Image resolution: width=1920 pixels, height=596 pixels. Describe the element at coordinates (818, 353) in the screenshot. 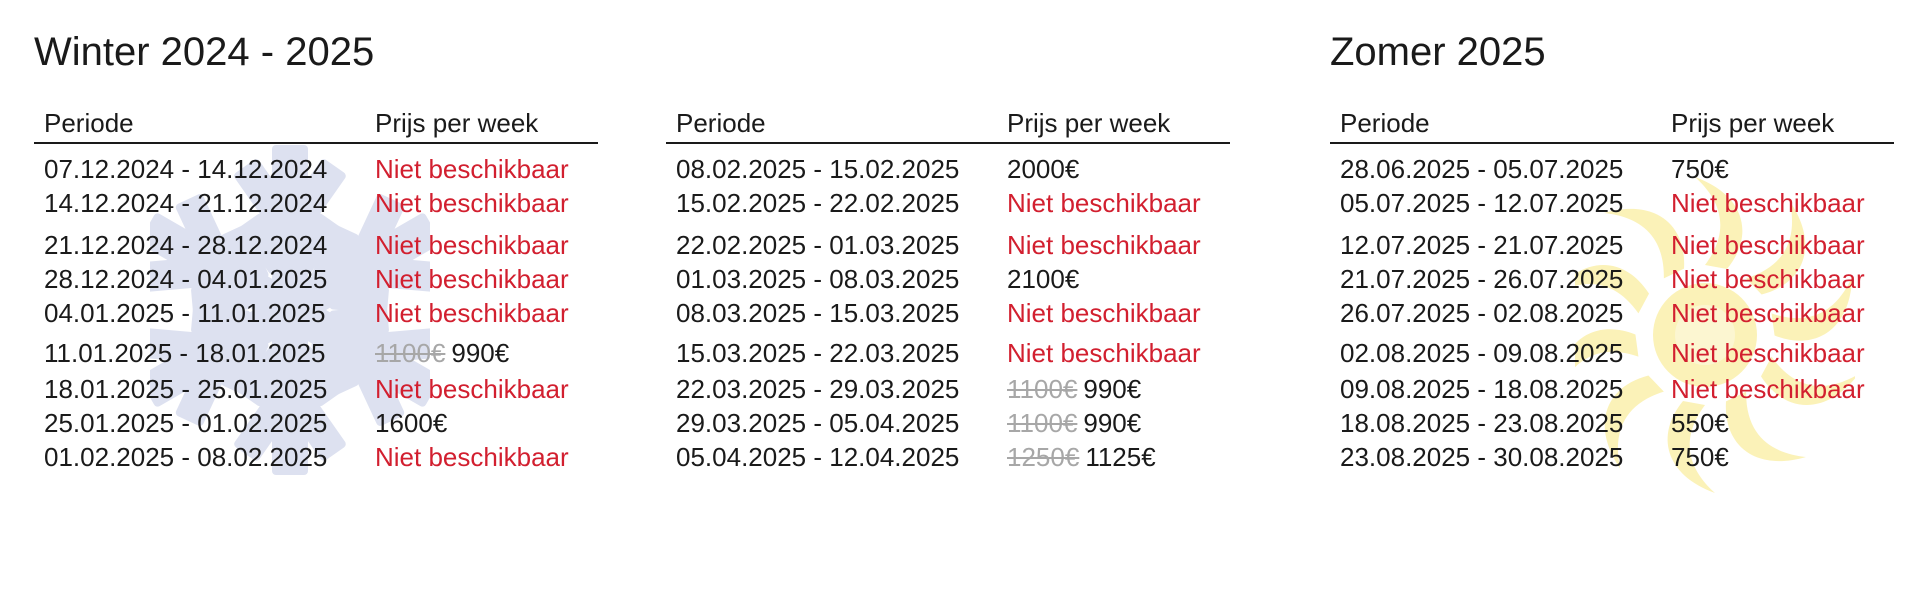

I see `period-cell: 15.03.2025 - 22.03.2025` at that location.